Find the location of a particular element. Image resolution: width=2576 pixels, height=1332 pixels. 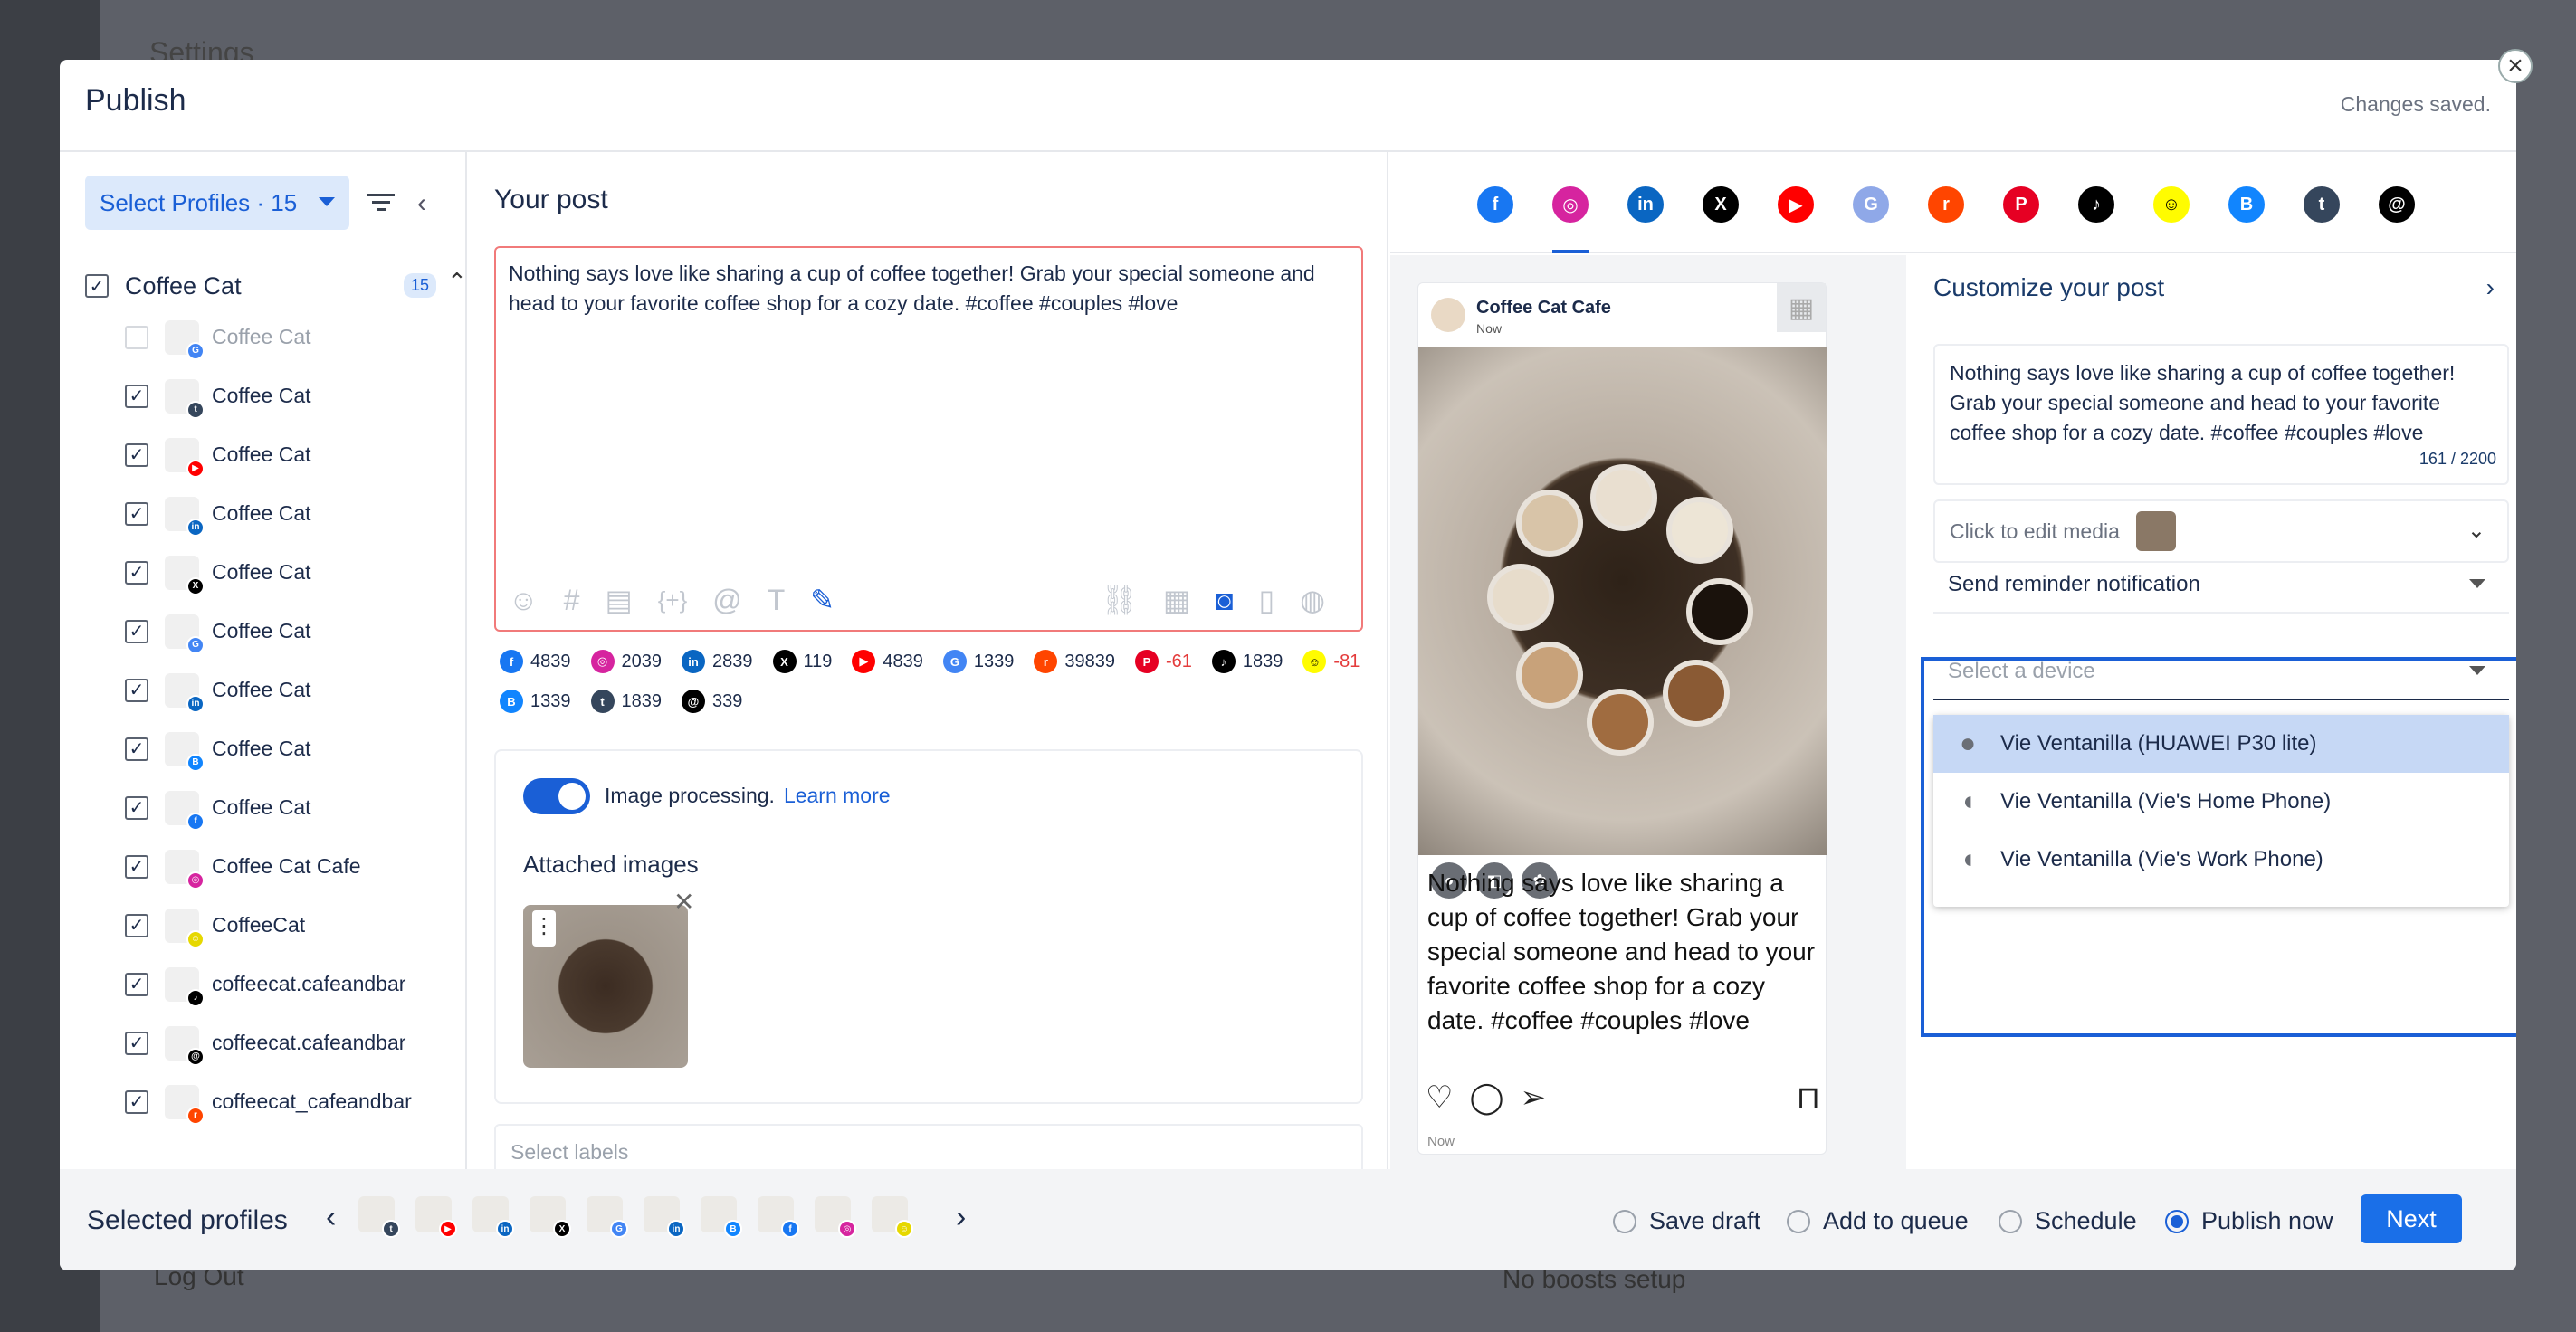

publish-option-radio: Add to queue is located at coordinates (1878, 1221).